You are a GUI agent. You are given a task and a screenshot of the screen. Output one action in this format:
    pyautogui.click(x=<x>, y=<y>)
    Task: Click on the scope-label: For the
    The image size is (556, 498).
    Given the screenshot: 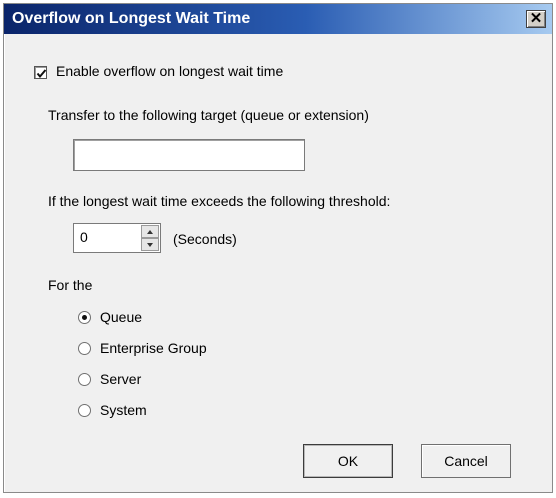 What is the action you would take?
    pyautogui.click(x=70, y=285)
    